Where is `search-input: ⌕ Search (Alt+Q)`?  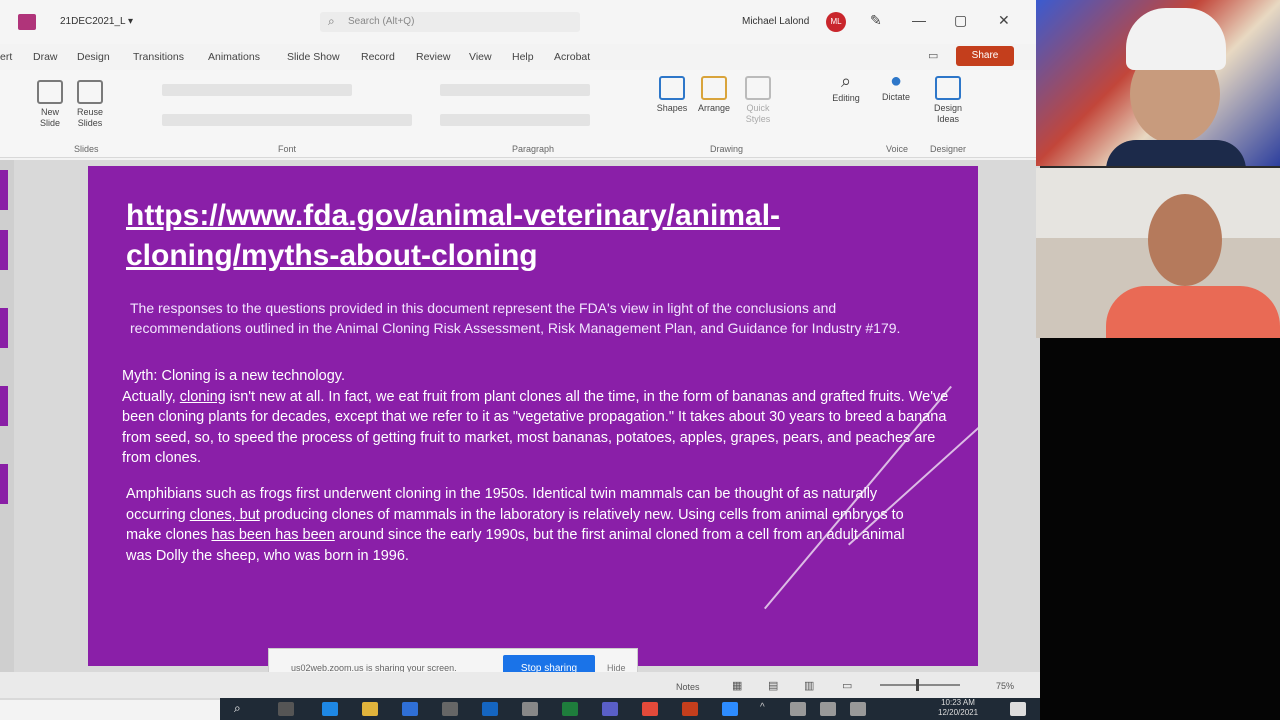 search-input: ⌕ Search (Alt+Q) is located at coordinates (450, 22).